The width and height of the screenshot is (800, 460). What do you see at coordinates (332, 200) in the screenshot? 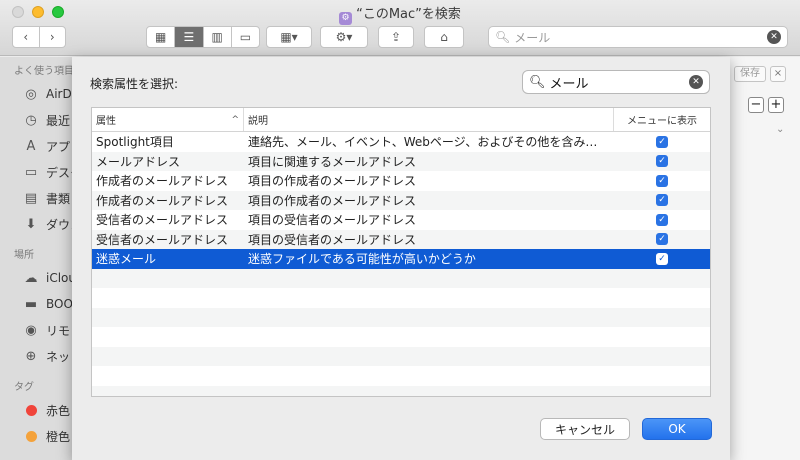
I see `description-cell: 項目の作成者のメールアドレス` at bounding box center [332, 200].